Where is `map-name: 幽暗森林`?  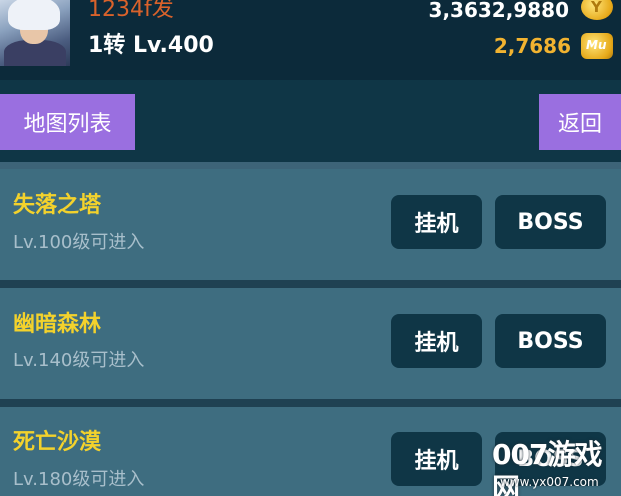 map-name: 幽暗森林 is located at coordinates (57, 324).